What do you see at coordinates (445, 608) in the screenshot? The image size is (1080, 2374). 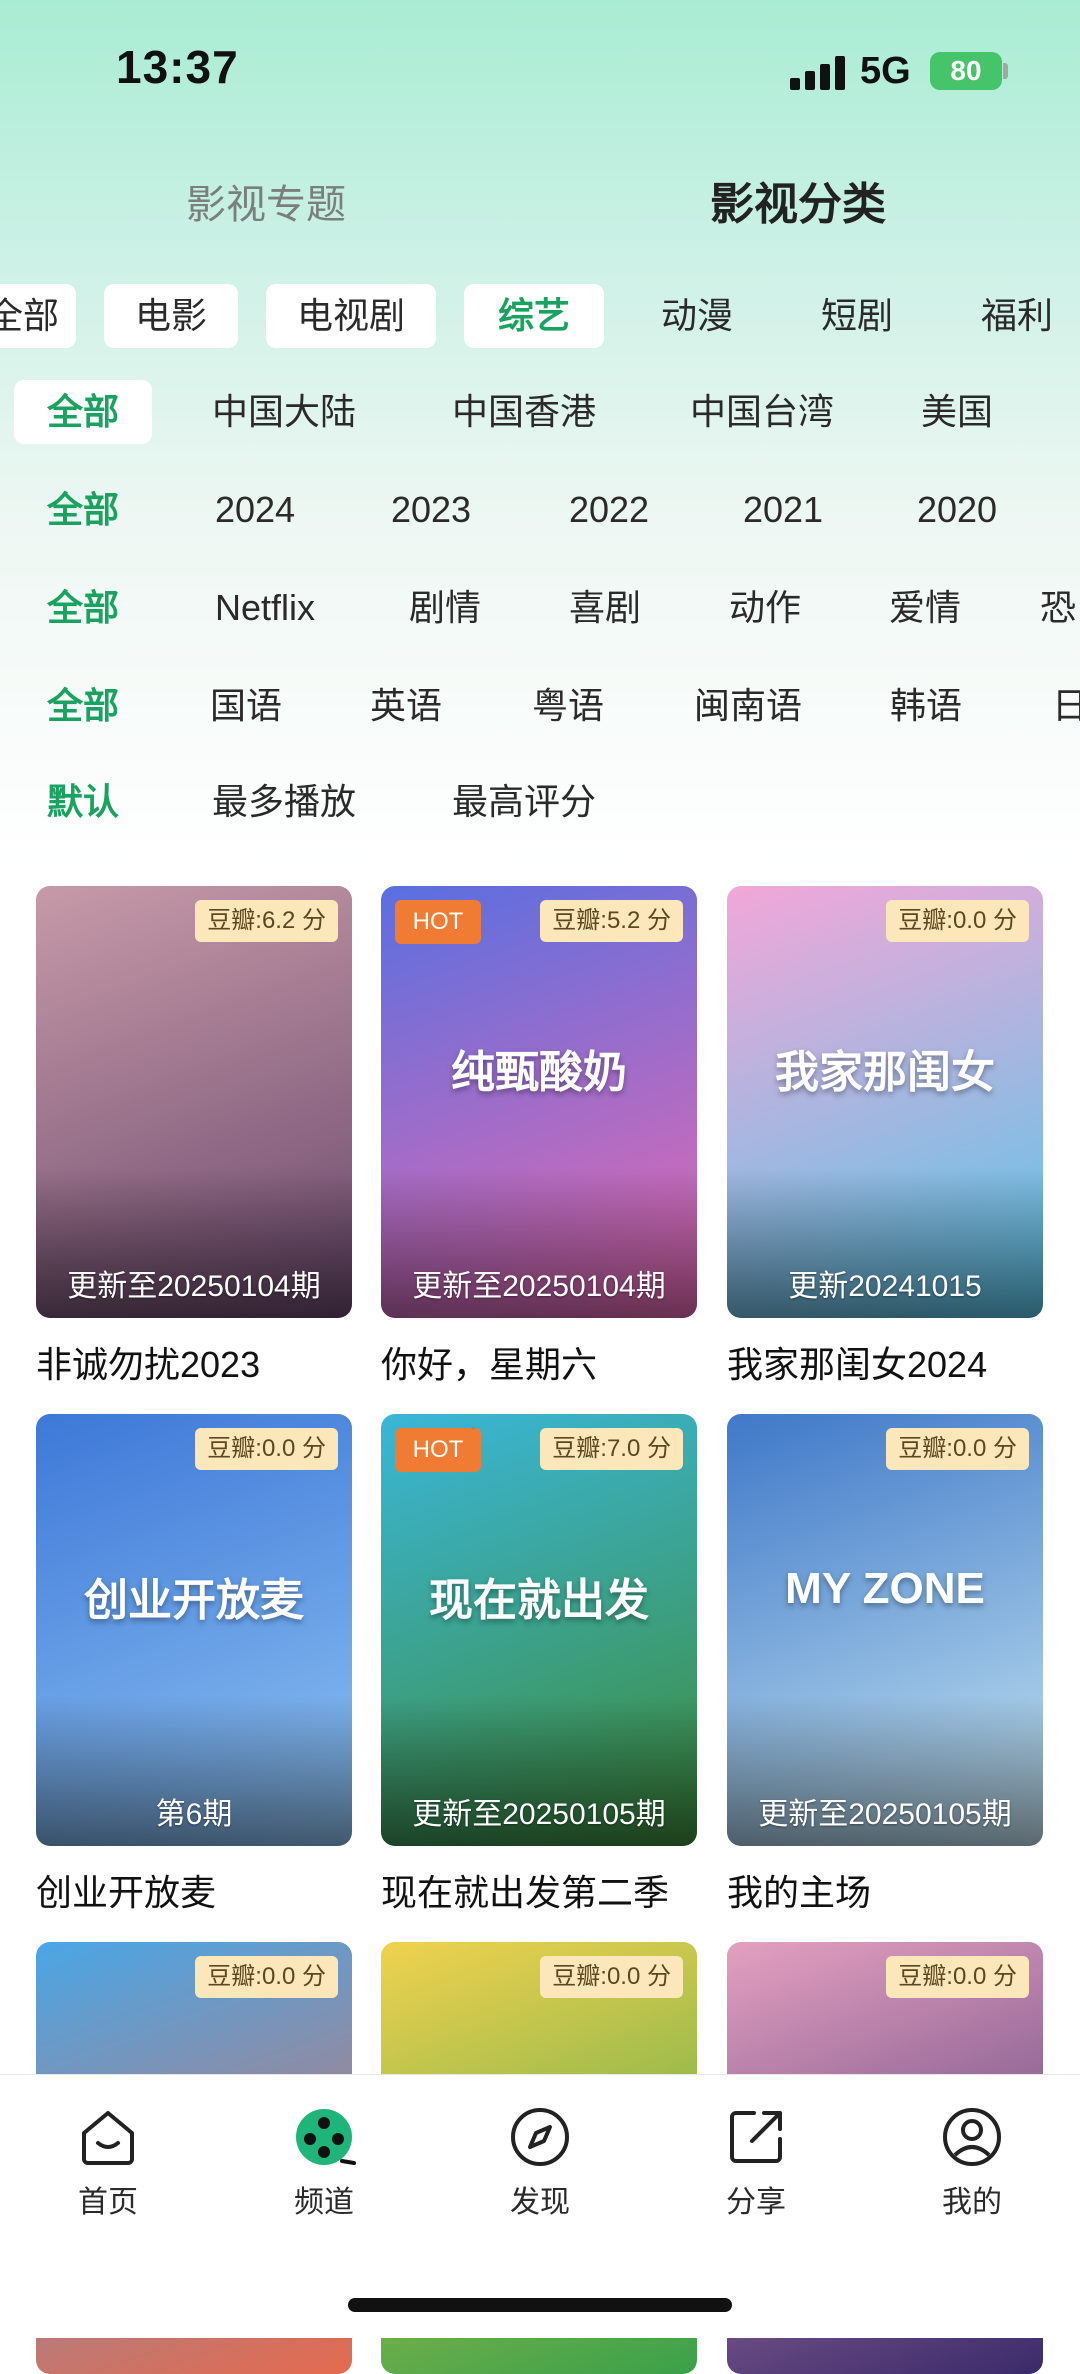 I see `filter-genre-drama: 剧情` at bounding box center [445, 608].